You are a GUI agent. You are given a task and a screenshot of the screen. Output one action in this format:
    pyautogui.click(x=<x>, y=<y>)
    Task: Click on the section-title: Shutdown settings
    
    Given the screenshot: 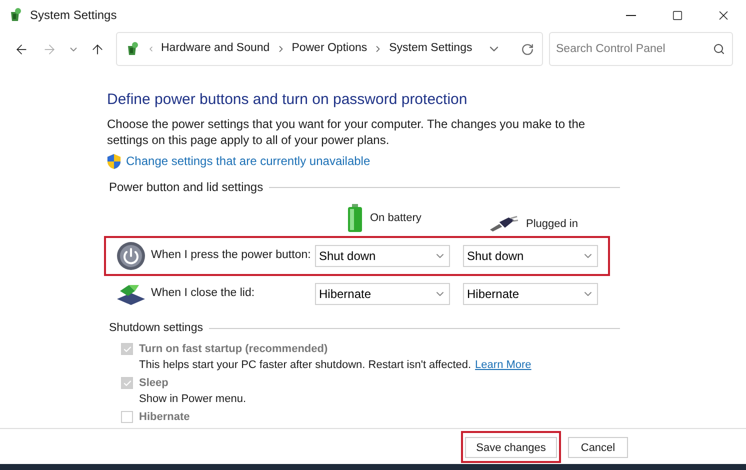 What is the action you would take?
    pyautogui.click(x=155, y=328)
    